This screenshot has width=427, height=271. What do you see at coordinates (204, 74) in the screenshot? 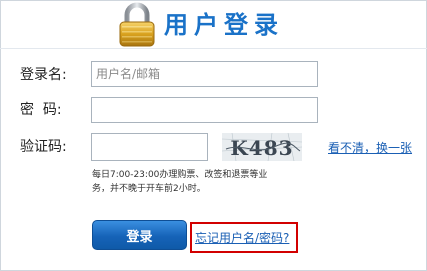
I see `username-input` at bounding box center [204, 74].